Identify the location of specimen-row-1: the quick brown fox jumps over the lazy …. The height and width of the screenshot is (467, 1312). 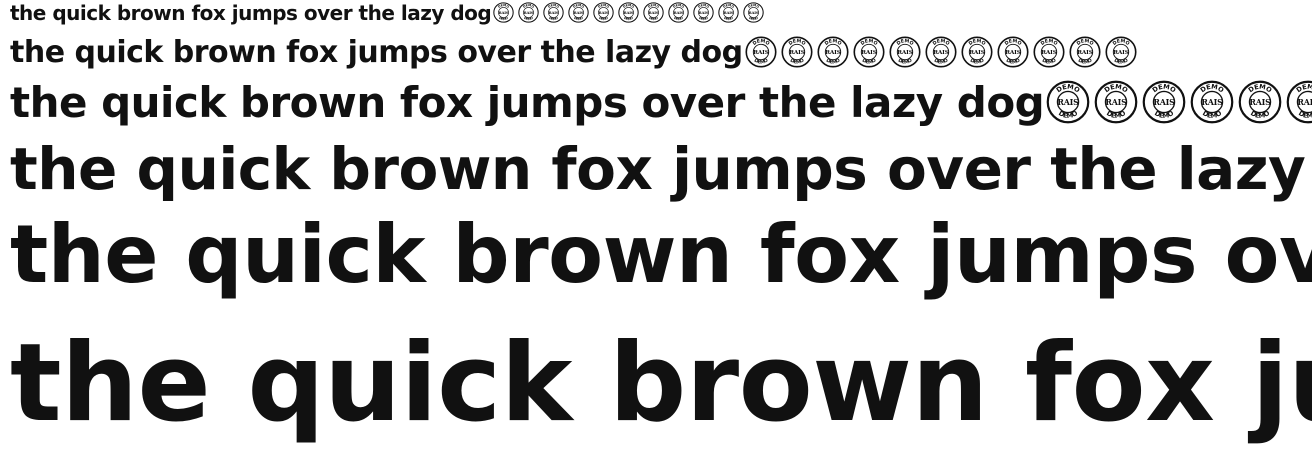
(389, 12).